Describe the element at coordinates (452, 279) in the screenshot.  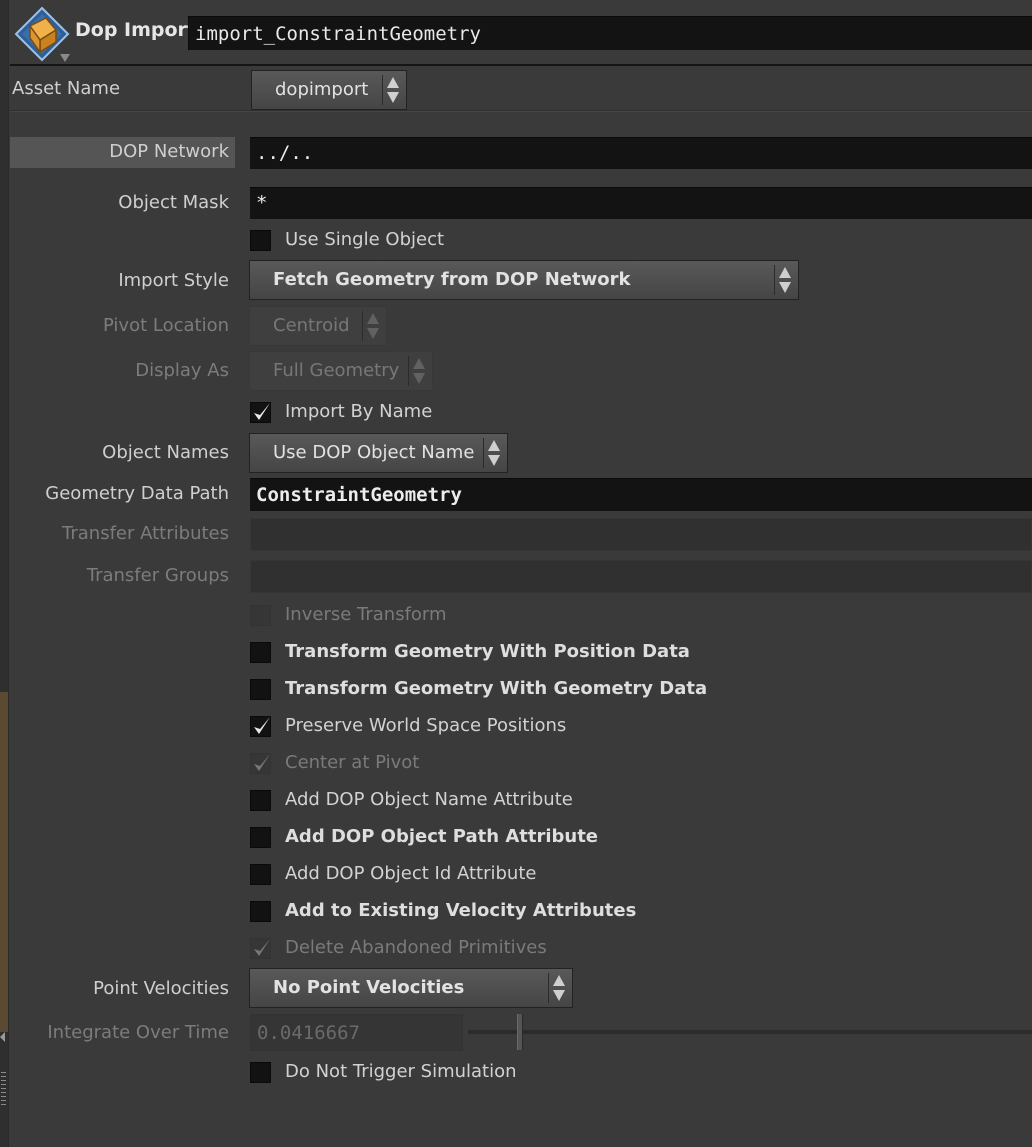
I see `import-style-value: Fetch Geometry from DOP Network` at that location.